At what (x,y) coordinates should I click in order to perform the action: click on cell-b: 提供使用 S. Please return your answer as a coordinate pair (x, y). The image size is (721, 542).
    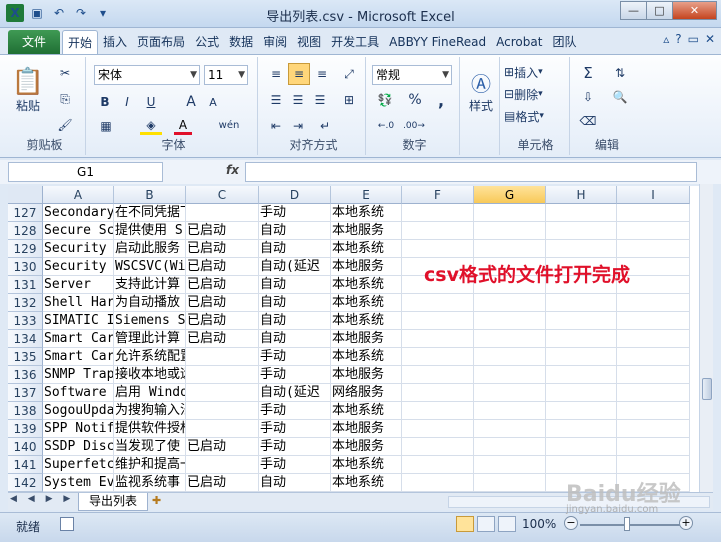
    Looking at the image, I should click on (150, 231).